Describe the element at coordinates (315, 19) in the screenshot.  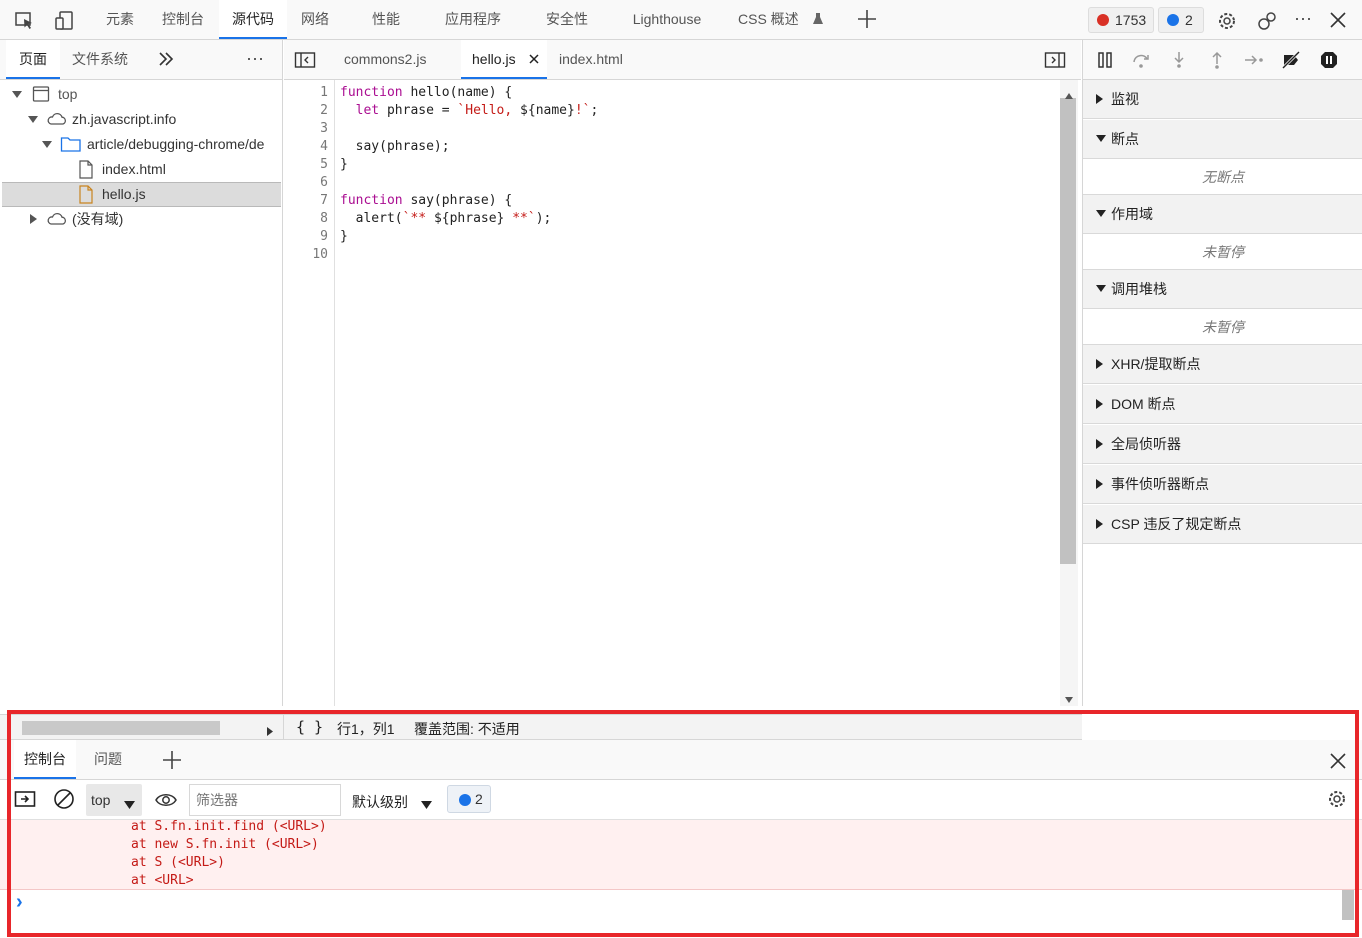
I see `tab-network: 网络` at that location.